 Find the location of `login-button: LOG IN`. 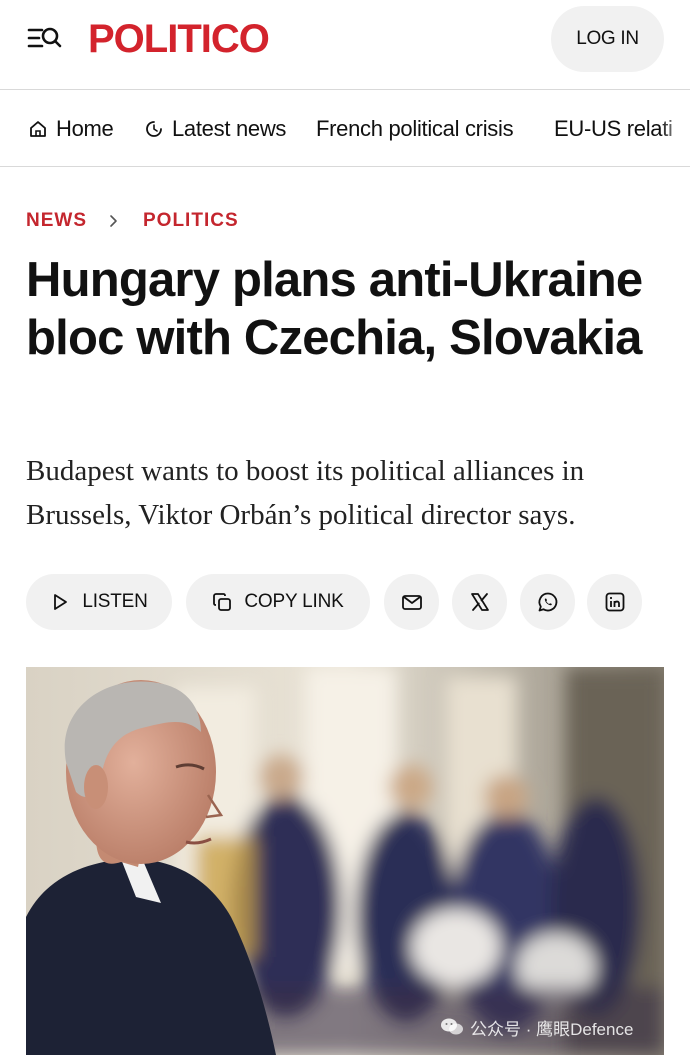

login-button: LOG IN is located at coordinates (607, 39).